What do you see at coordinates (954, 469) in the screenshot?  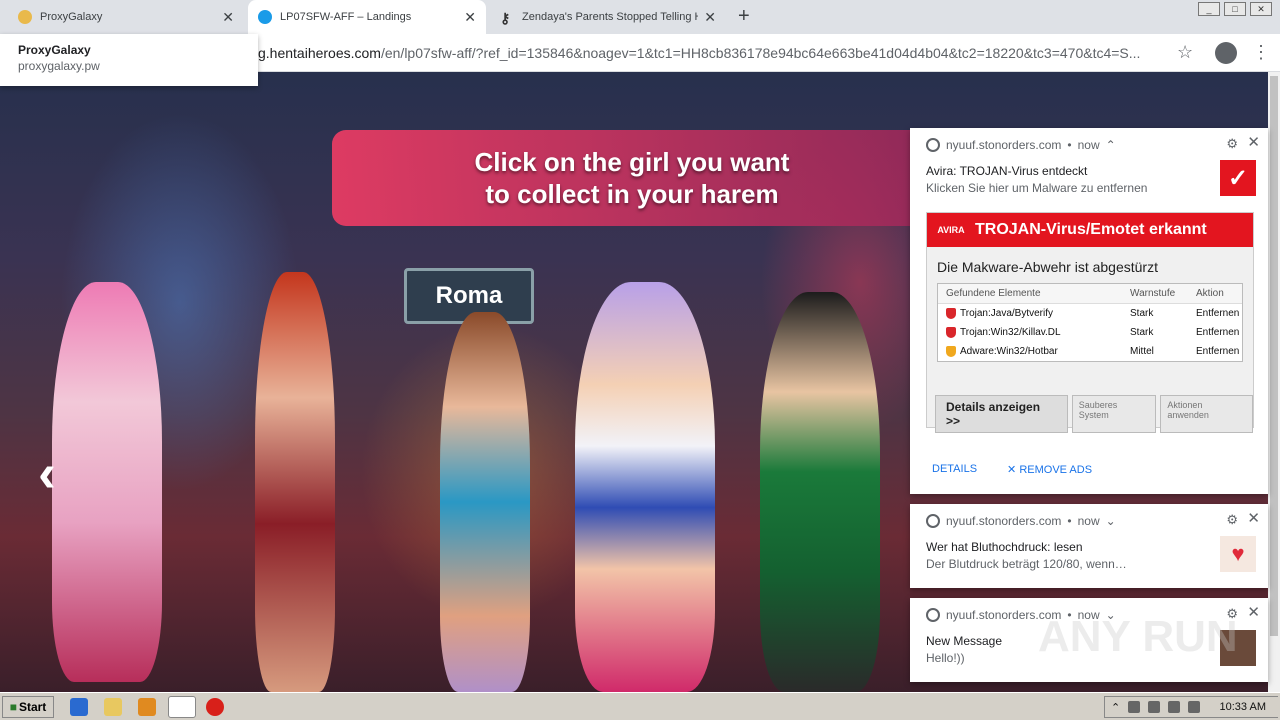 I see `details-action: DETAILS` at bounding box center [954, 469].